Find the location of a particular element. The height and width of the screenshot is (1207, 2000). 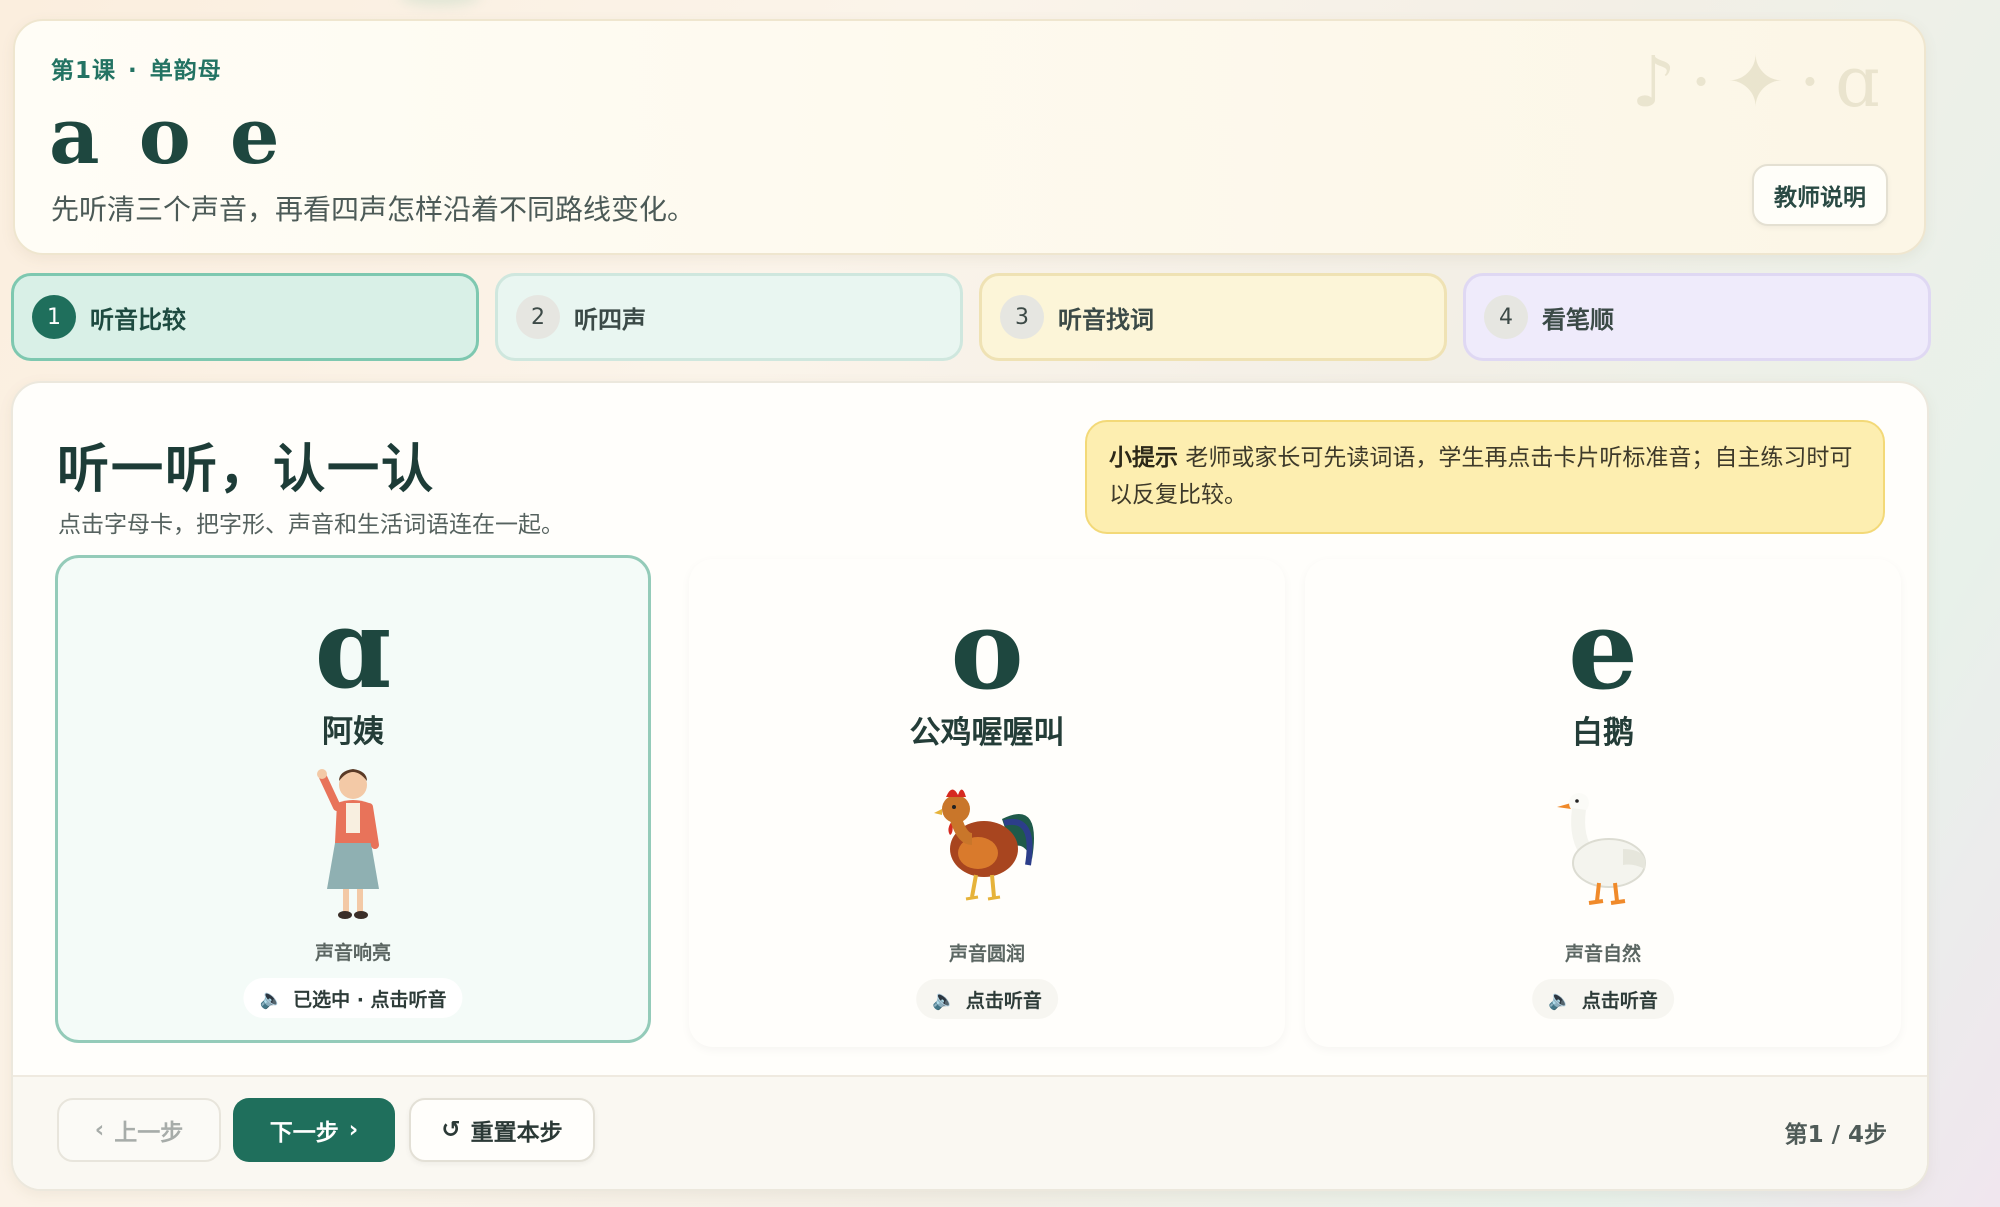

woman-waving-icon is located at coordinates (353, 843).